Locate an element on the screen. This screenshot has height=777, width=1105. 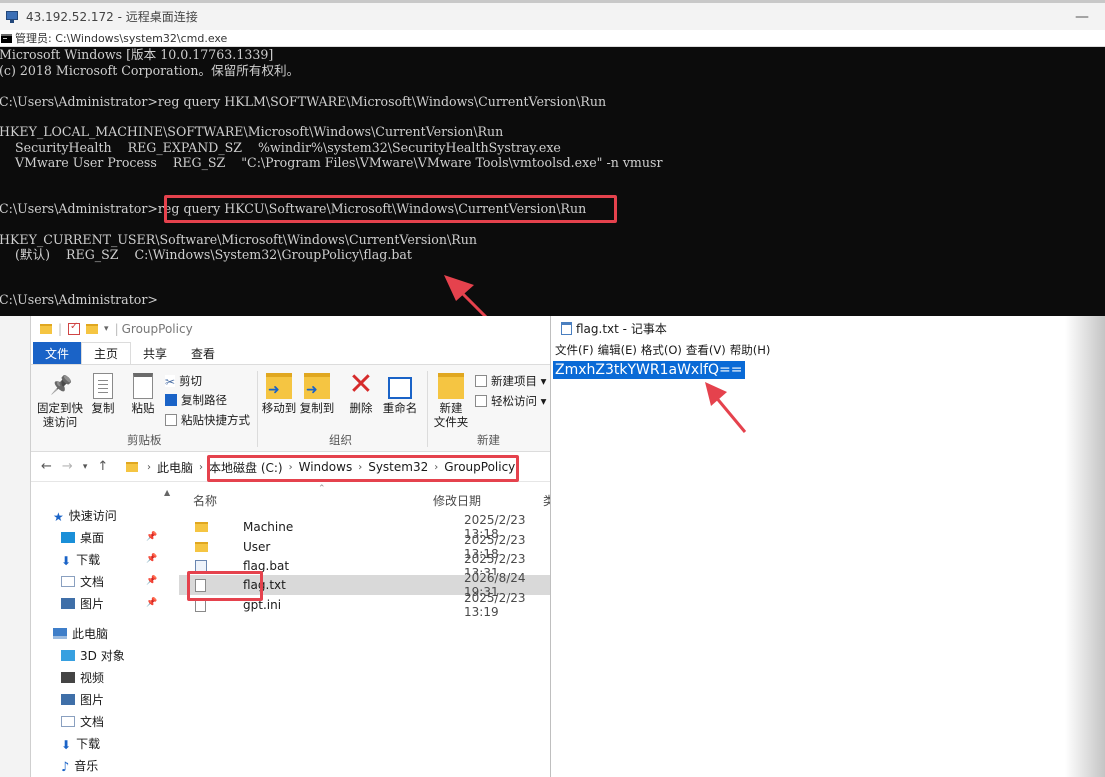
new-folder-button: 新建 文件夹 is located at coordinates (451, 399).